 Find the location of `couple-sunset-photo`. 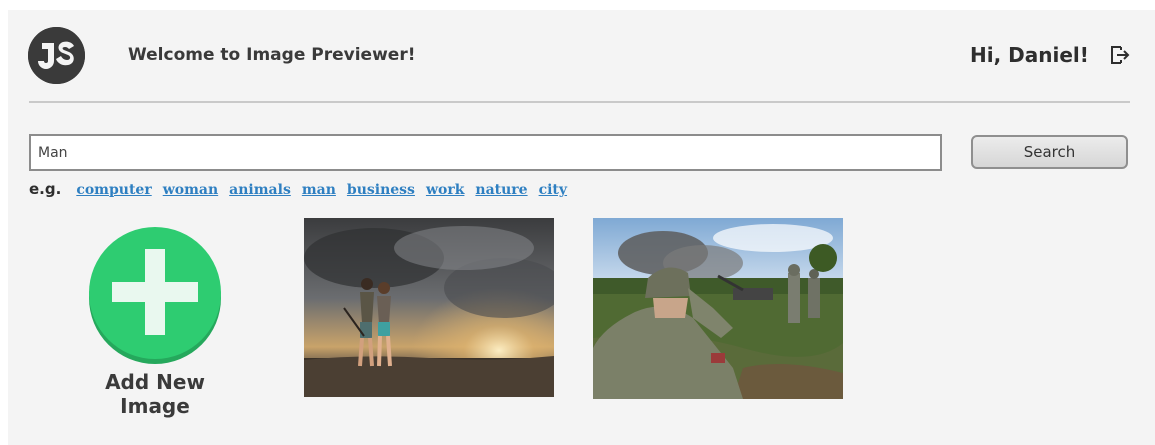

couple-sunset-photo is located at coordinates (429, 307).